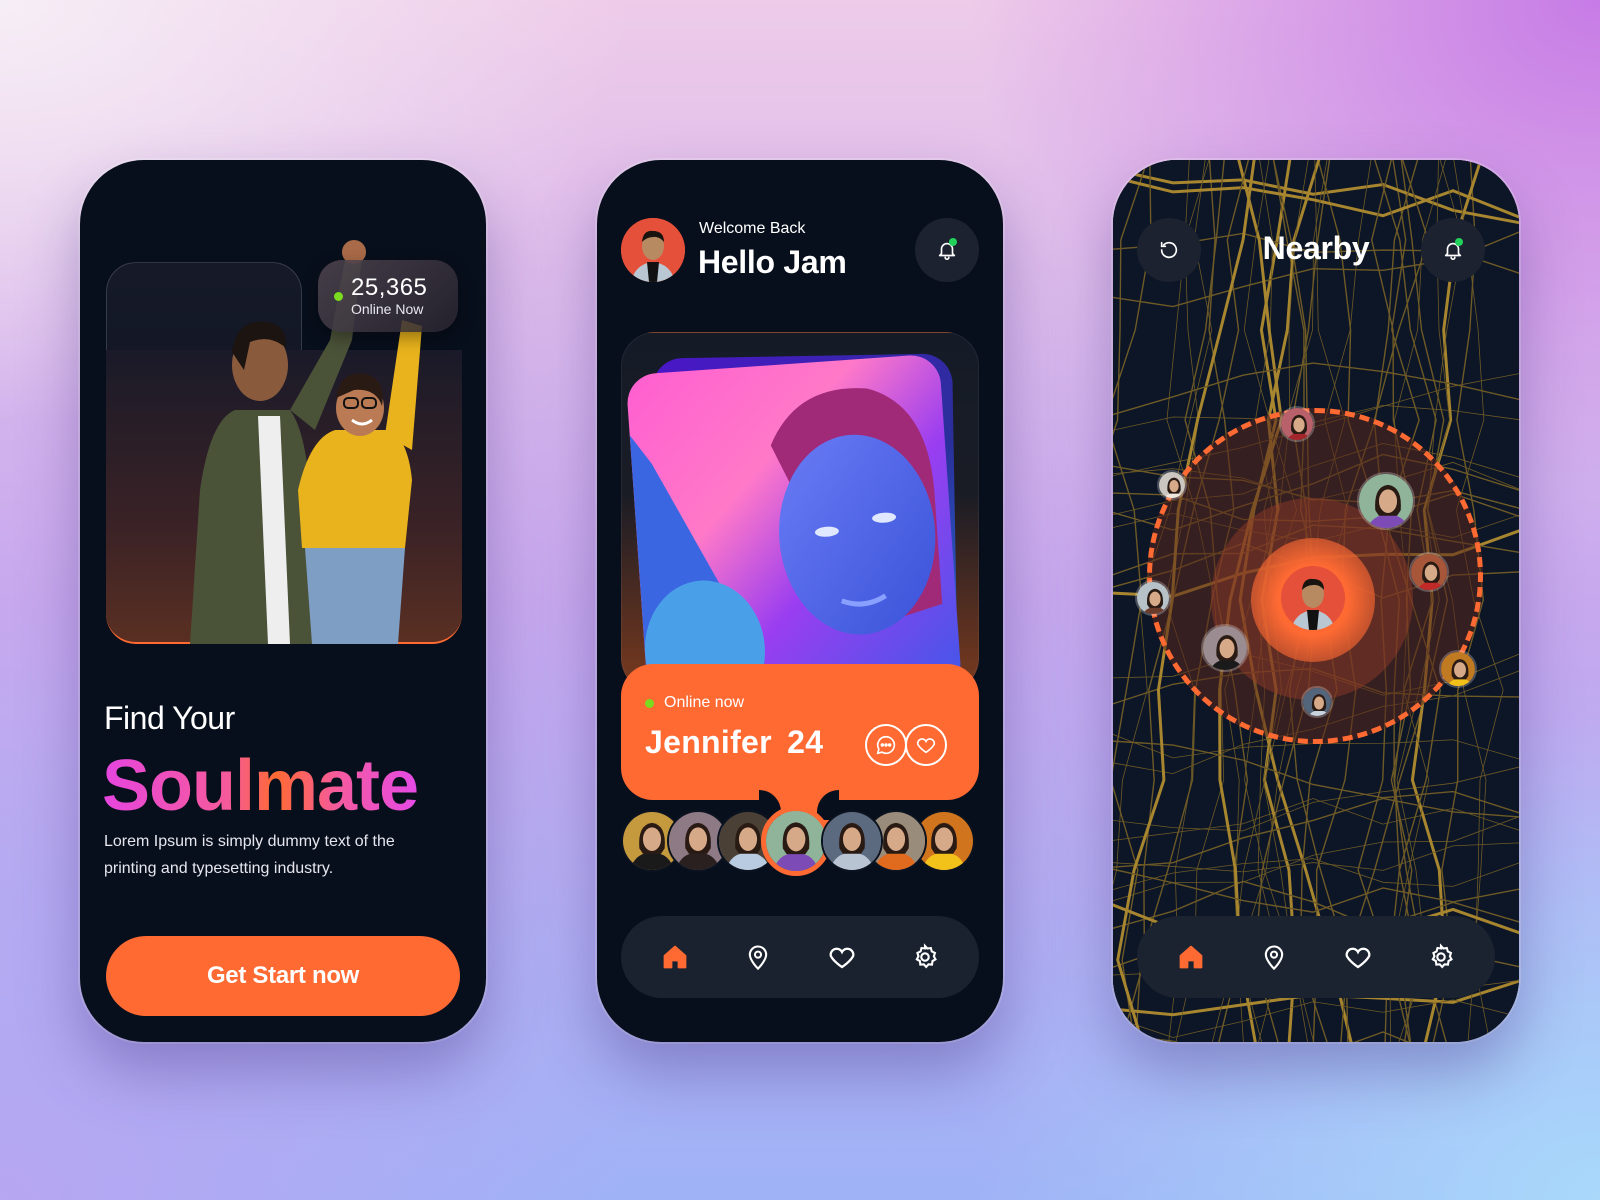 This screenshot has width=1600, height=1200. What do you see at coordinates (852, 841) in the screenshot?
I see `carousel-avatar` at bounding box center [852, 841].